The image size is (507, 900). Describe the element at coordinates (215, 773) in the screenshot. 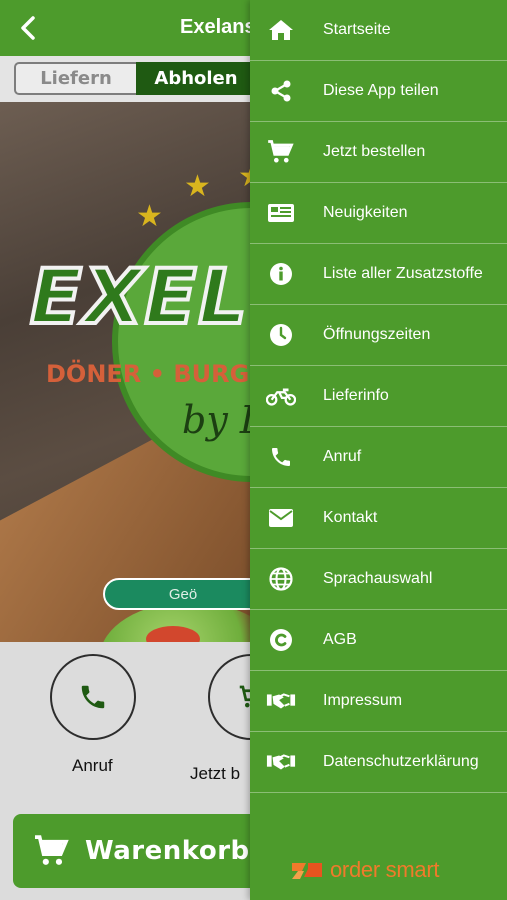

I see `order-action-label: Jetzt b` at that location.